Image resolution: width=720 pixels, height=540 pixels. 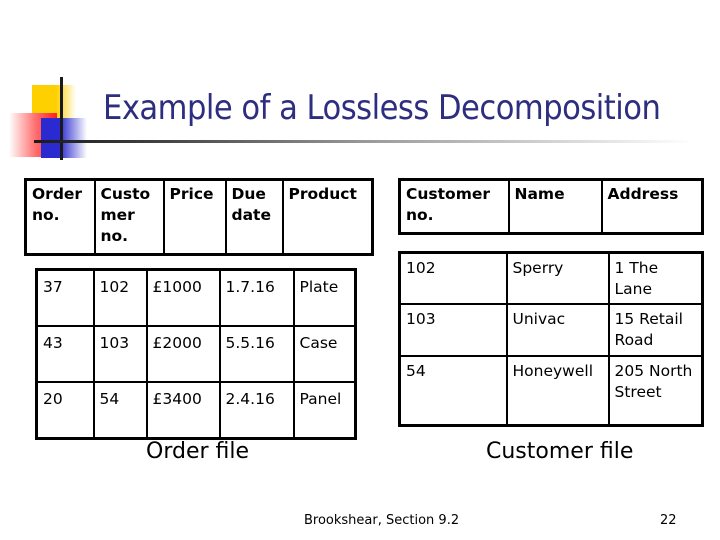 What do you see at coordinates (183, 354) in the screenshot?
I see `order-cell-price: £2000` at bounding box center [183, 354].